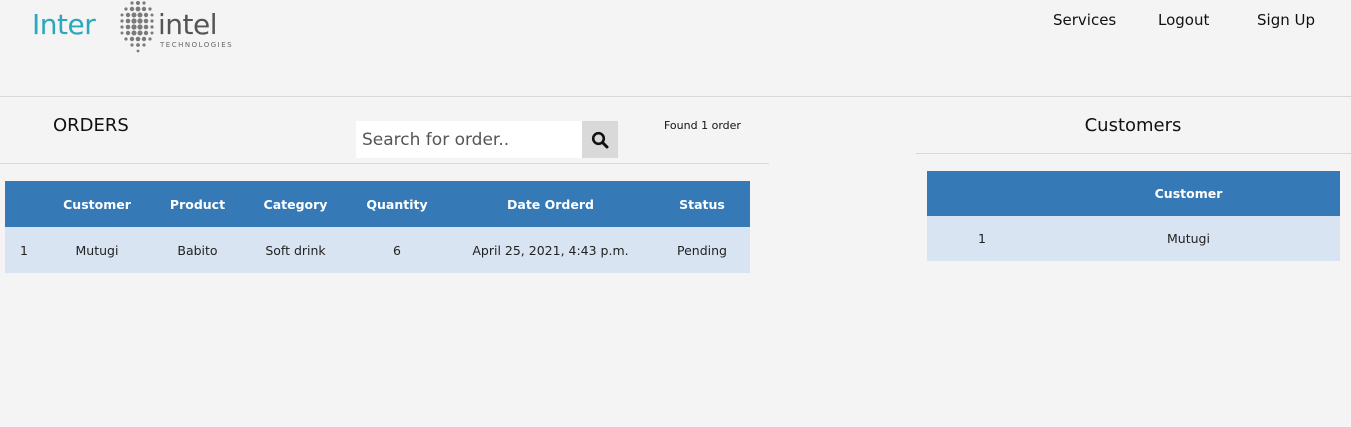 This screenshot has width=1351, height=427. What do you see at coordinates (1133, 125) in the screenshot?
I see `customers-title: Customers` at bounding box center [1133, 125].